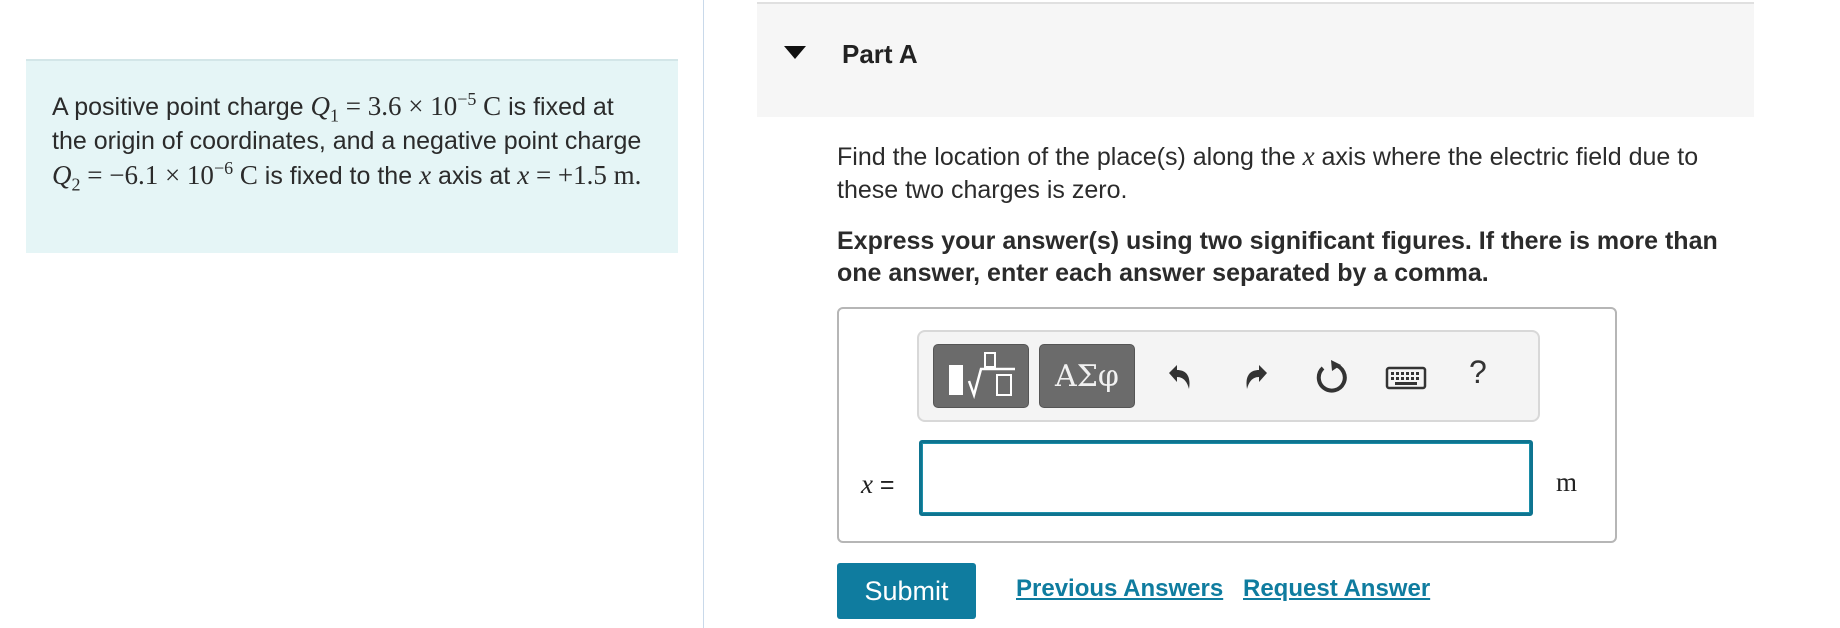 The width and height of the screenshot is (1840, 628). I want to click on previous-answers-link: Previous Answers, so click(1119, 589).